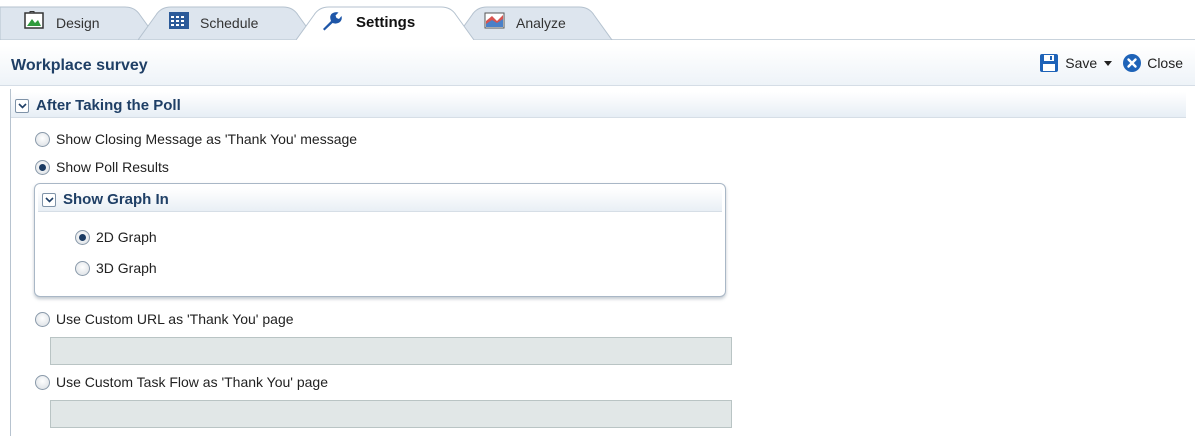 This screenshot has height=436, width=1195. I want to click on wrench-icon, so click(332, 21).